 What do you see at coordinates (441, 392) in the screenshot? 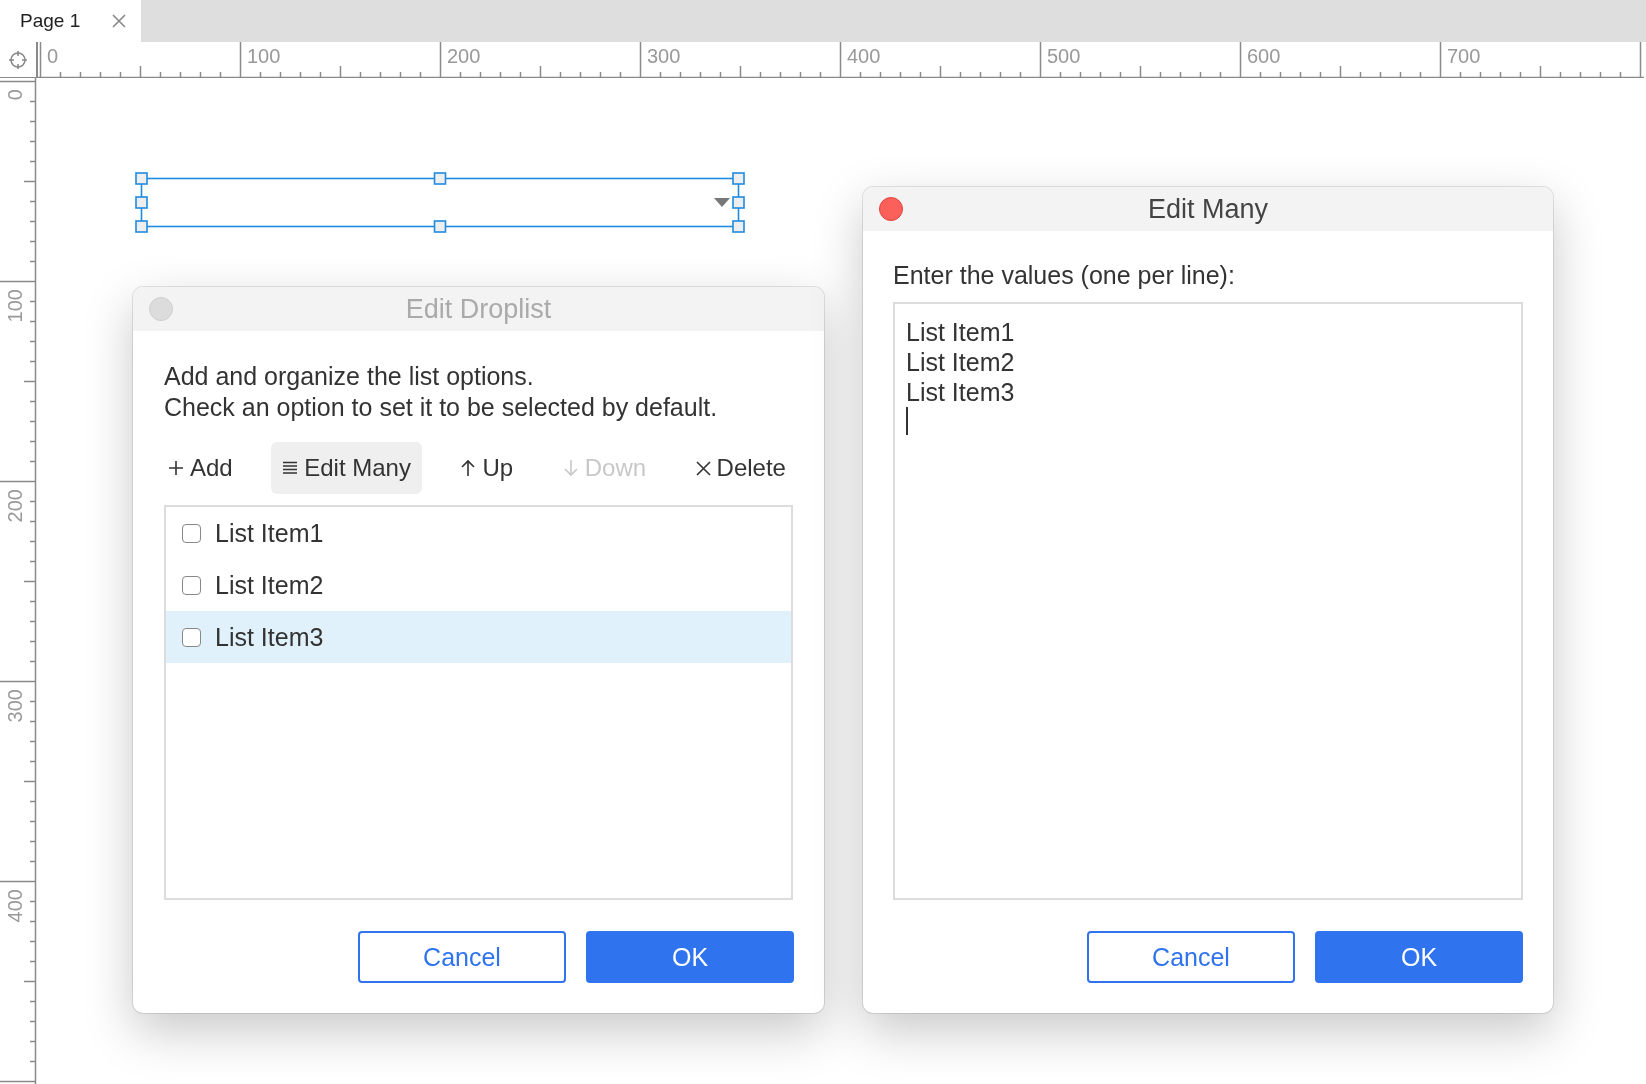
I see `instructions-text: Add and organize the list options. Check an option to set it to be selected by default.` at bounding box center [441, 392].